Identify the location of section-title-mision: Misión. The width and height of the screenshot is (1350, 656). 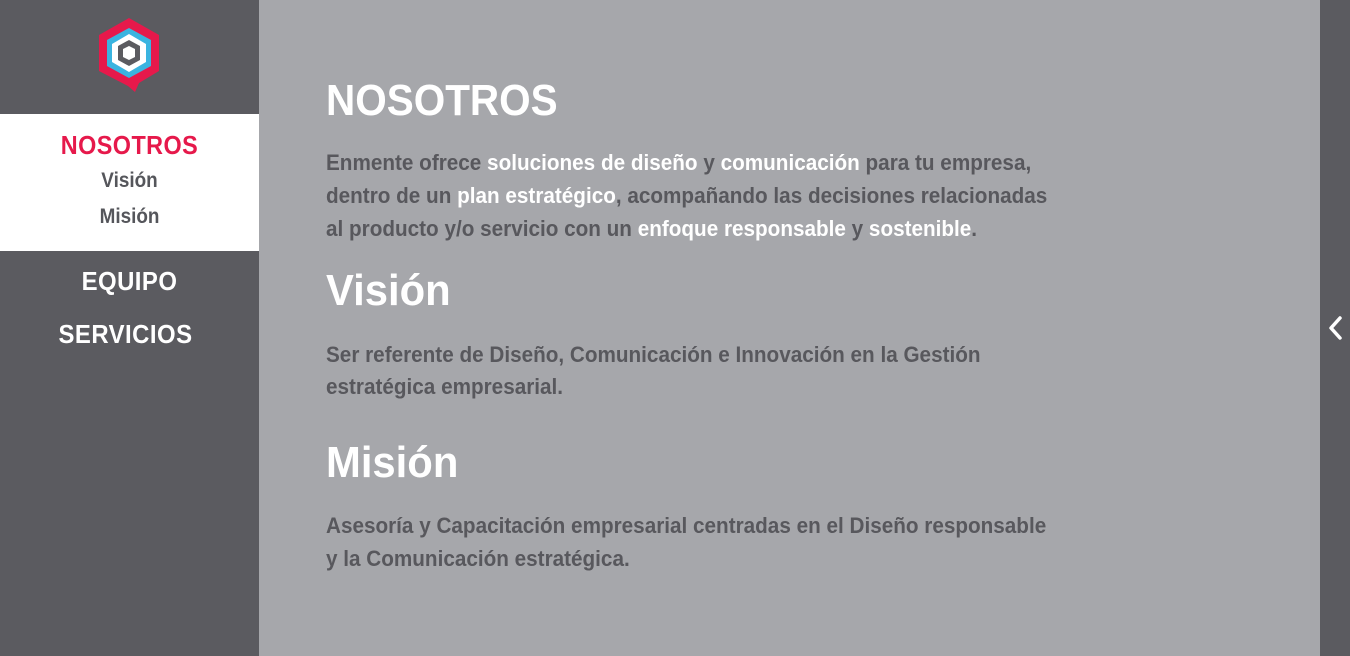
(392, 462).